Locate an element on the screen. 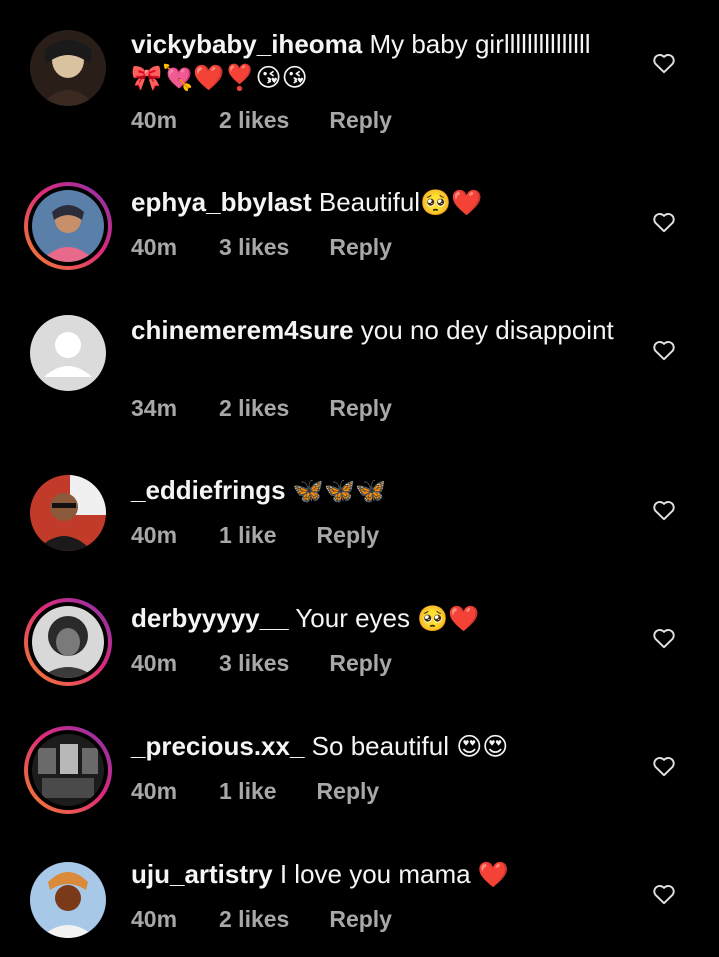 The image size is (719, 957). comment-body: _eddiefrings 🦋🦋🦋 is located at coordinates (381, 491).